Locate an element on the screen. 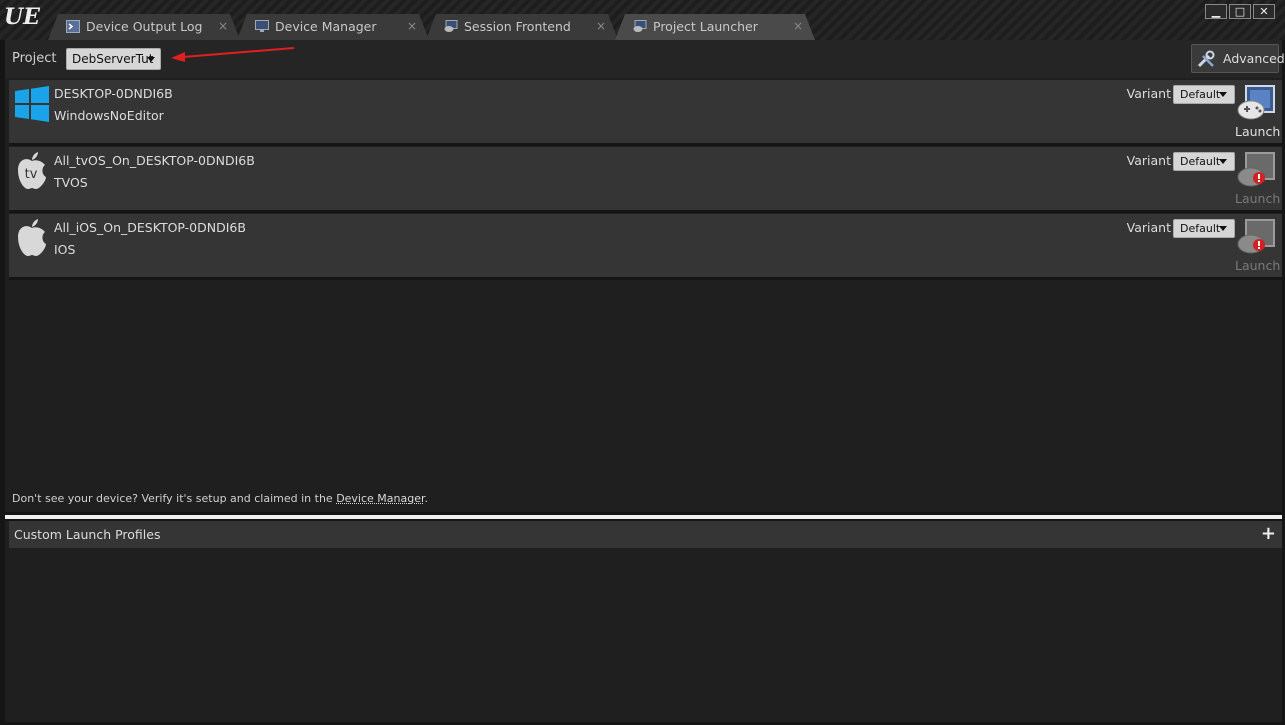 The image size is (1285, 725). device-name: All_iOS_On_DESKTOP-0DNDI6B is located at coordinates (150, 227).